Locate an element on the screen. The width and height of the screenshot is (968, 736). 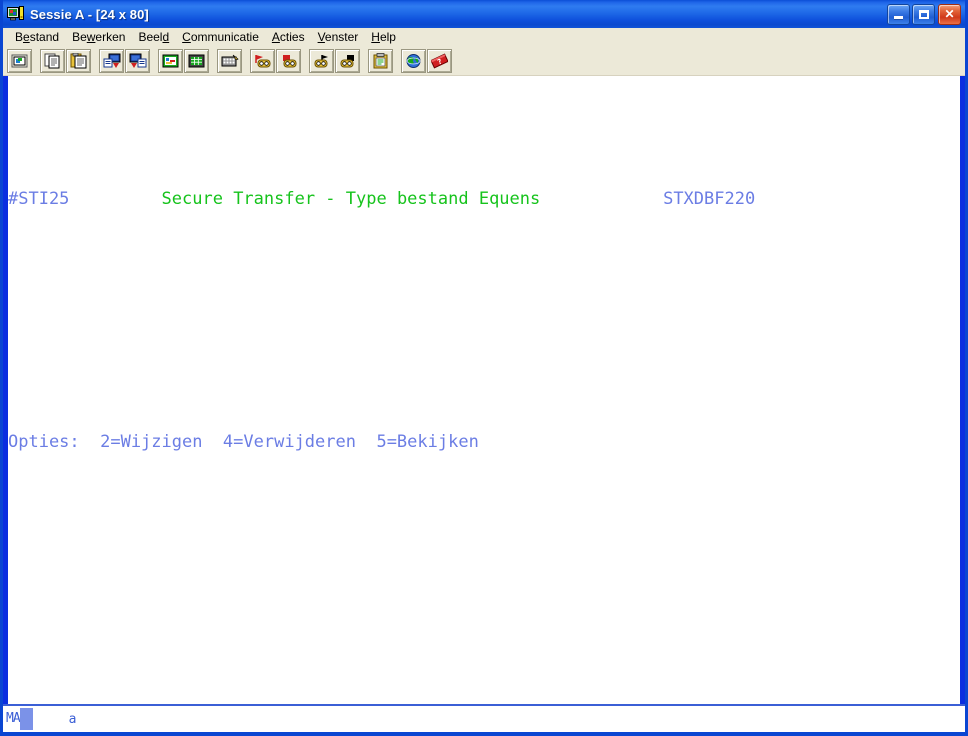
menu-item-venster: Venster is located at coordinates (339, 37).